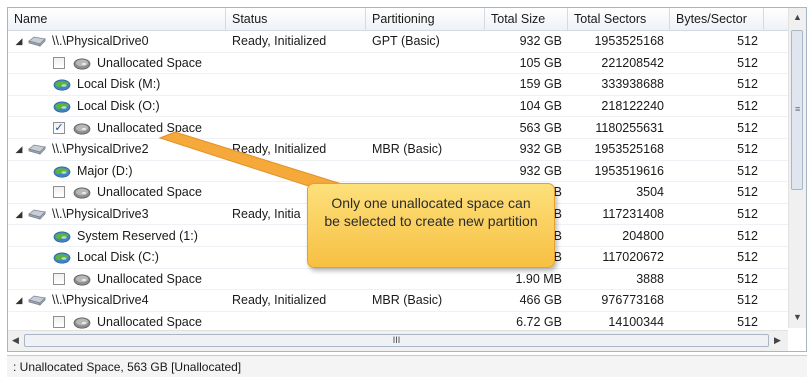 The image size is (812, 381). Describe the element at coordinates (777, 340) in the screenshot. I see `scroll-right-icon: ▶` at that location.